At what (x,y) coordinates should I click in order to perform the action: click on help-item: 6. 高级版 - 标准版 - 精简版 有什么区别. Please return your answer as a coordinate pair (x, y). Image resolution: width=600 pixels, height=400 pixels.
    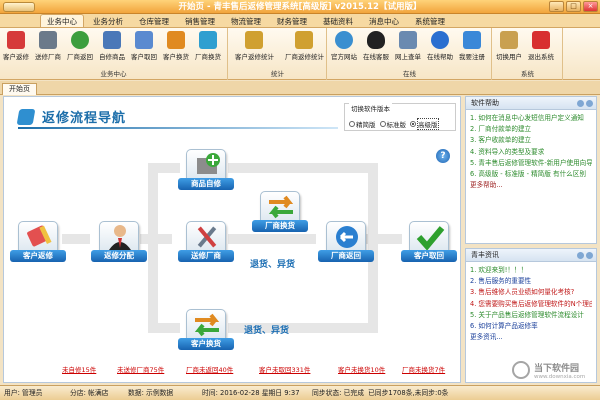
    Looking at the image, I should click on (531, 174).